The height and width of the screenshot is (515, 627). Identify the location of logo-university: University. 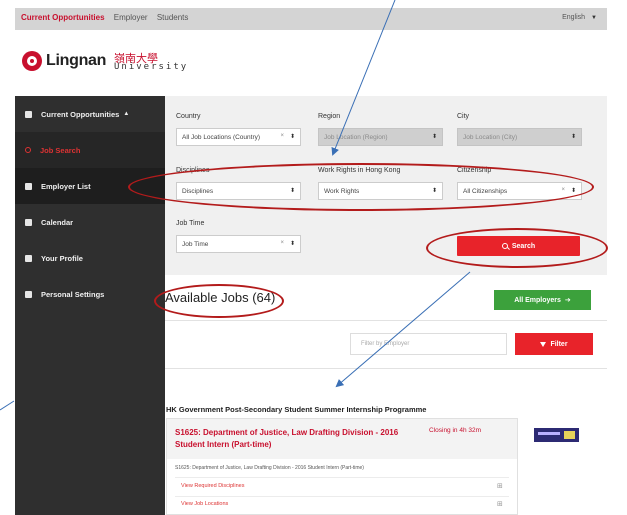
(151, 67).